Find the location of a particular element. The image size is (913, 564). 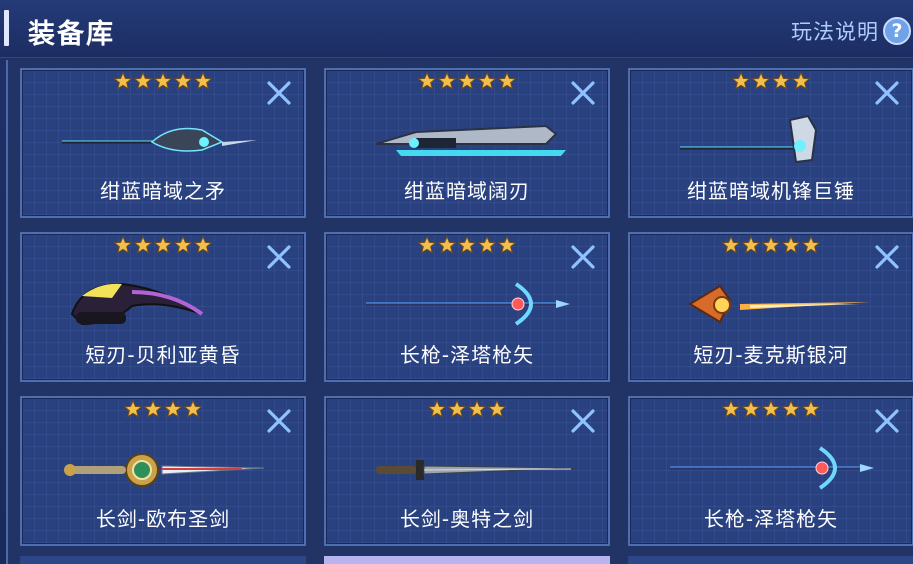

equipment-card: 绀蓝暗域阔刃 is located at coordinates (467, 143).